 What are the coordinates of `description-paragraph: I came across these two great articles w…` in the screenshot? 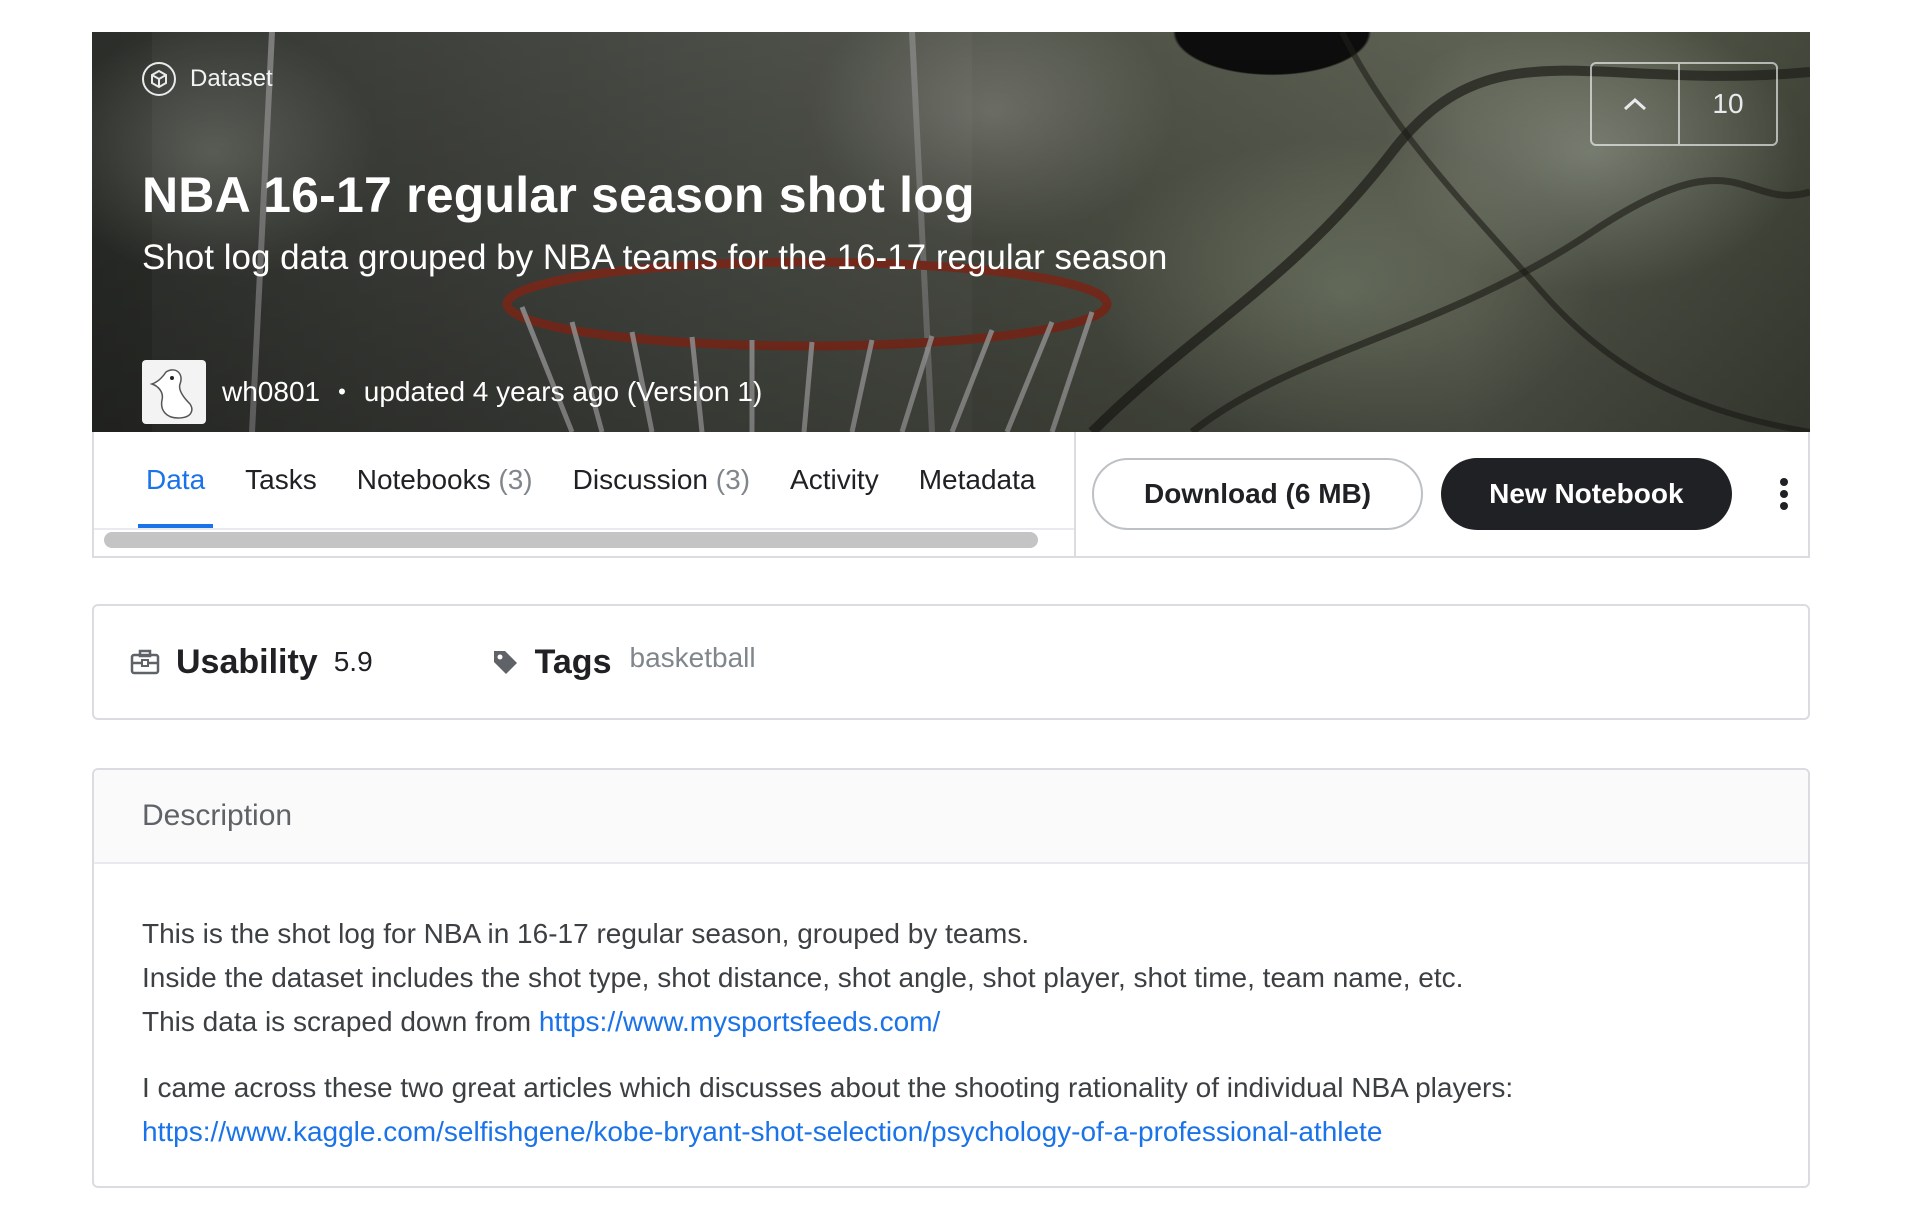 It's located at (951, 1110).